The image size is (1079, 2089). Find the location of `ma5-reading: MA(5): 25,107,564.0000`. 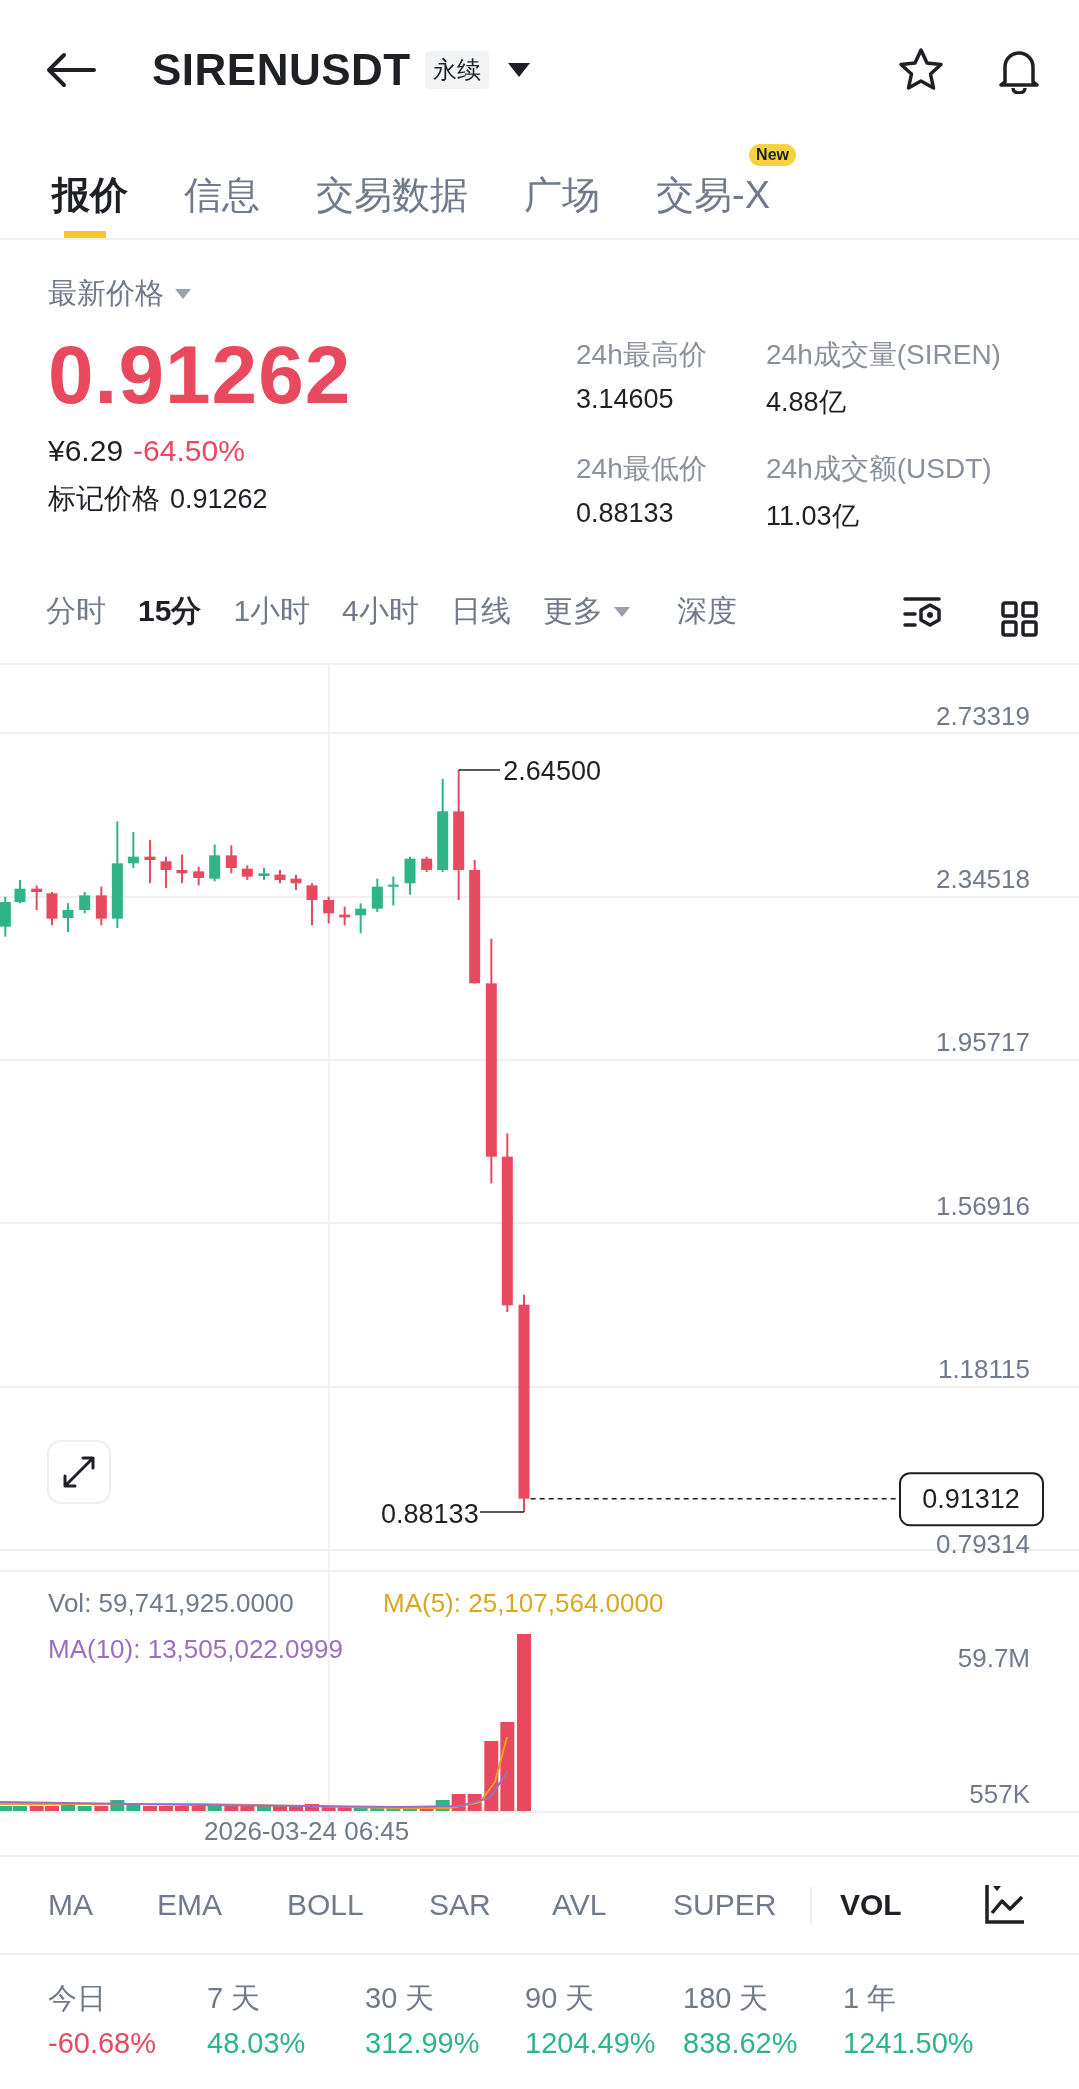

ma5-reading: MA(5): 25,107,564.0000 is located at coordinates (523, 1603).